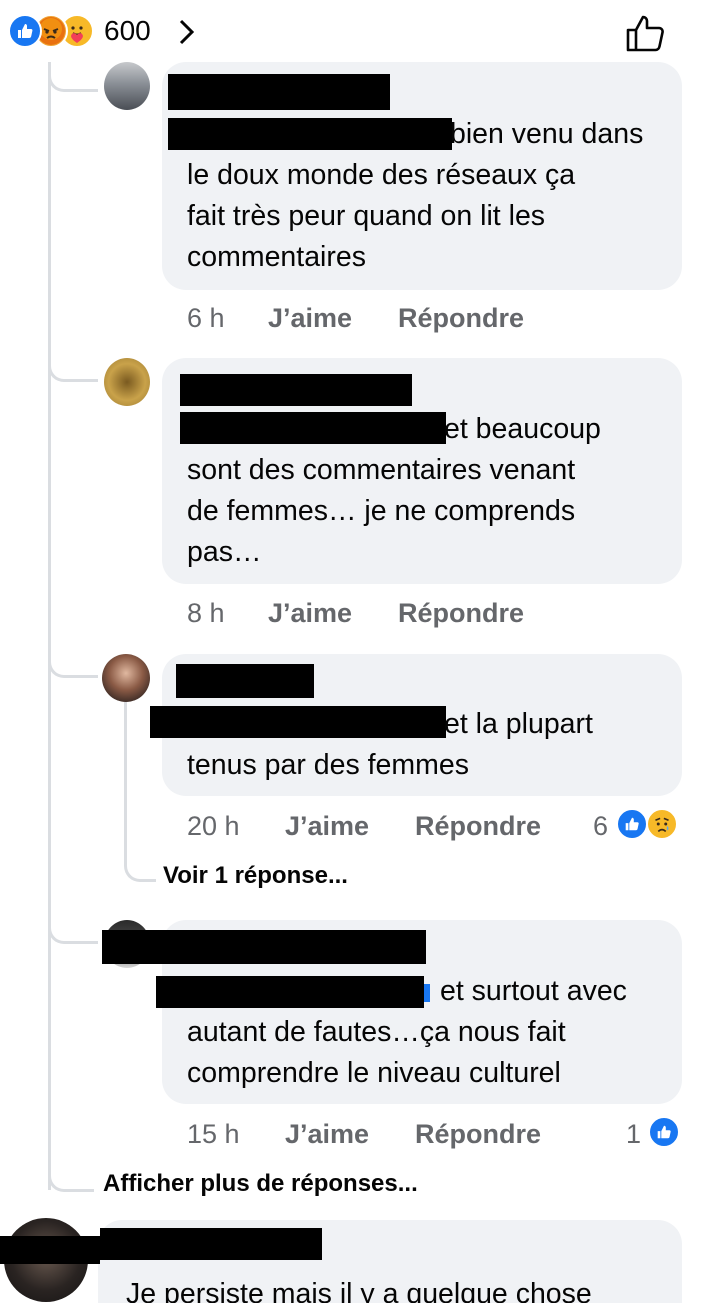  I want to click on comment-text: et la plupart, so click(518, 724).